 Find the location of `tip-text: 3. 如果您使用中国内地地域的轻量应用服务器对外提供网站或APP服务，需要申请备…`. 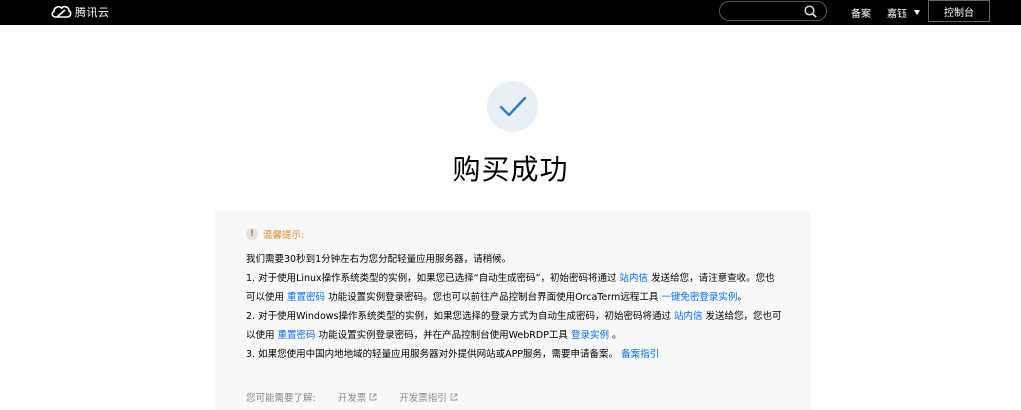

tip-text: 3. 如果您使用中国内地地域的轻量应用服务器对外提供网站或APP服务，需要申请备… is located at coordinates (434, 354).